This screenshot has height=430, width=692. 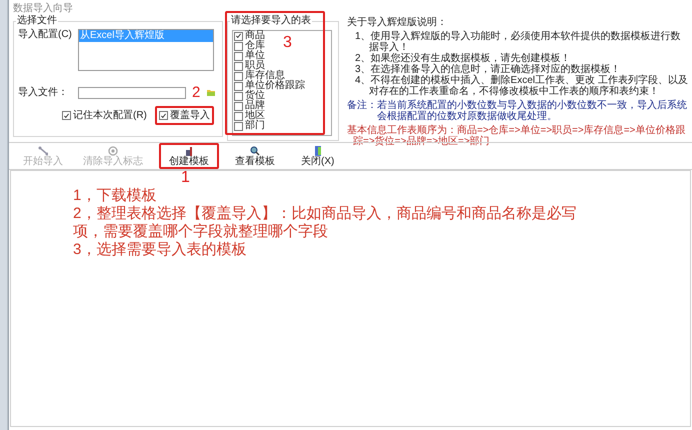 What do you see at coordinates (255, 36) in the screenshot?
I see `checkbox-label: 商品` at bounding box center [255, 36].